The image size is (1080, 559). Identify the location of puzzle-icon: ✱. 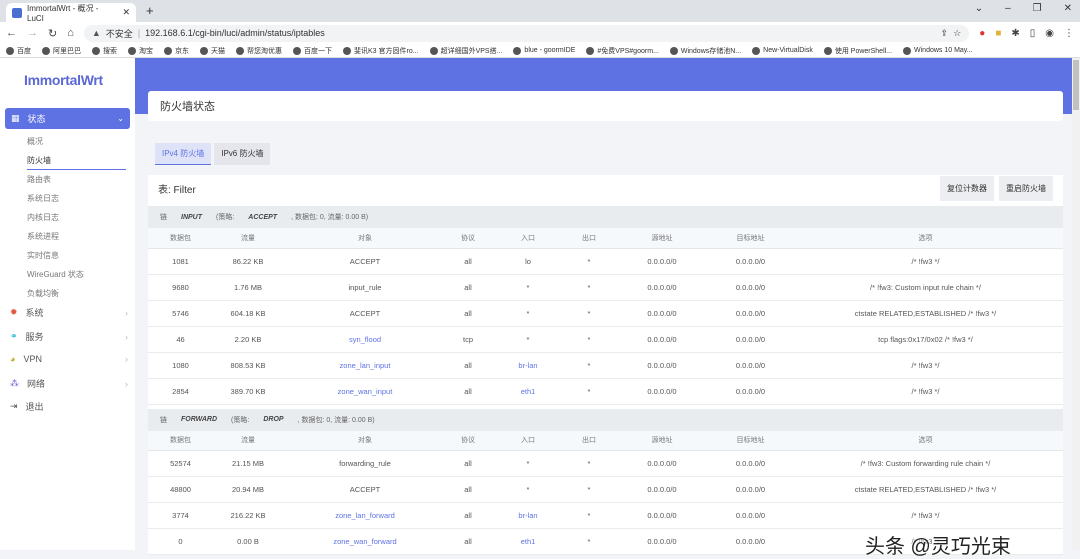
(1015, 33).